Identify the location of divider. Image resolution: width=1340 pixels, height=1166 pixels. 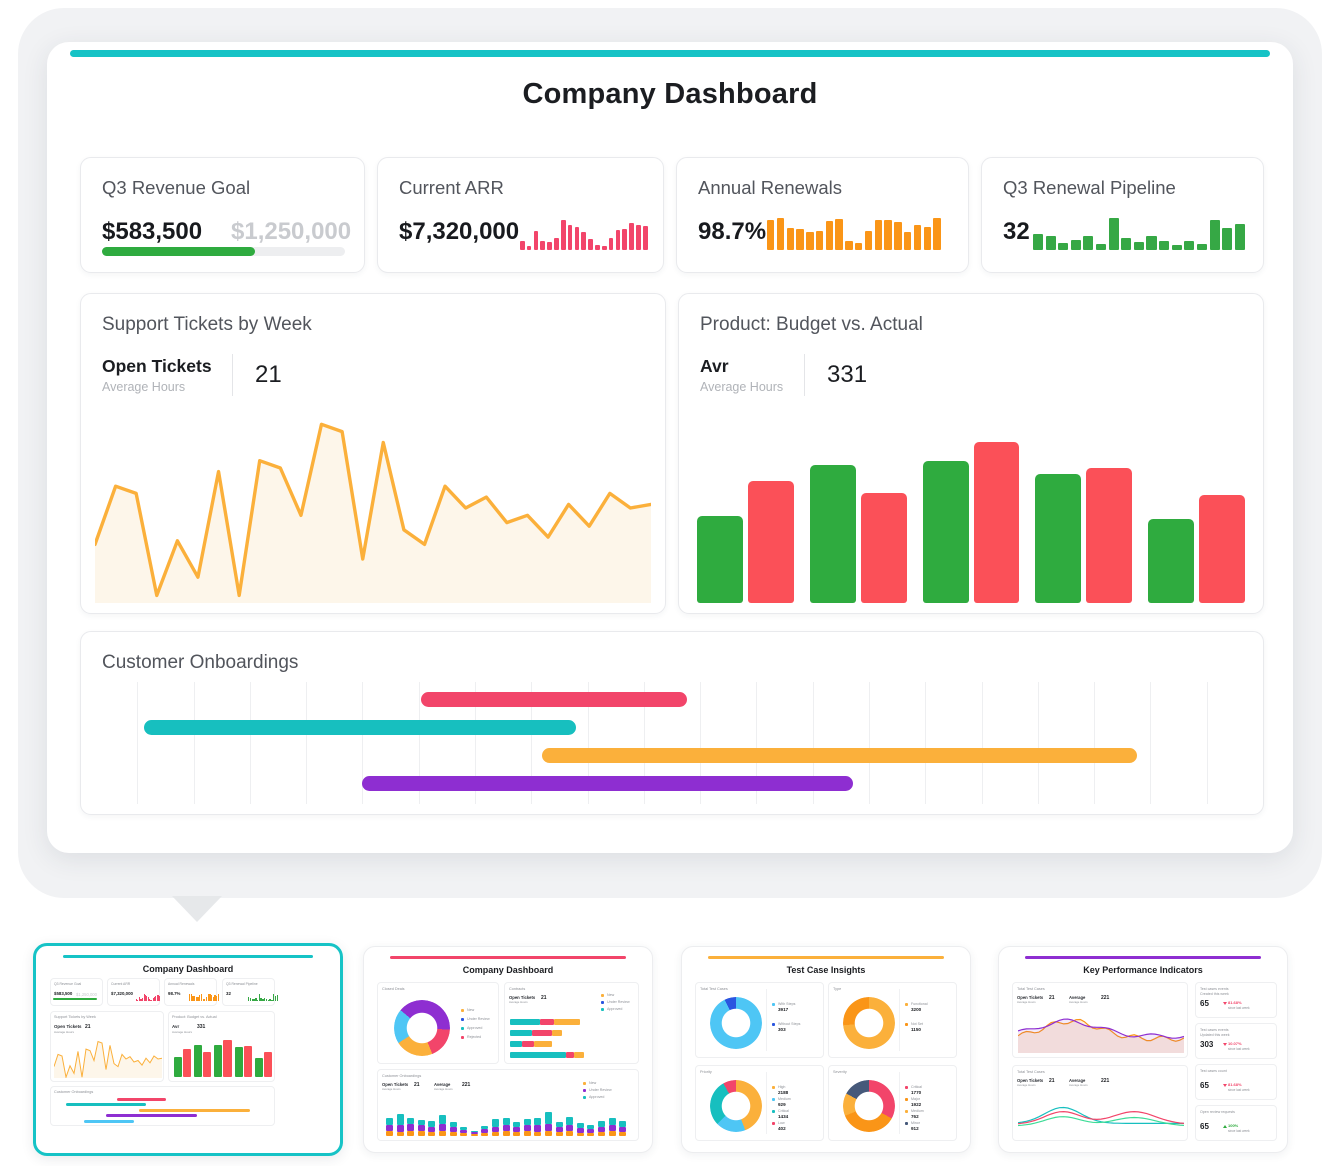
(766, 1020).